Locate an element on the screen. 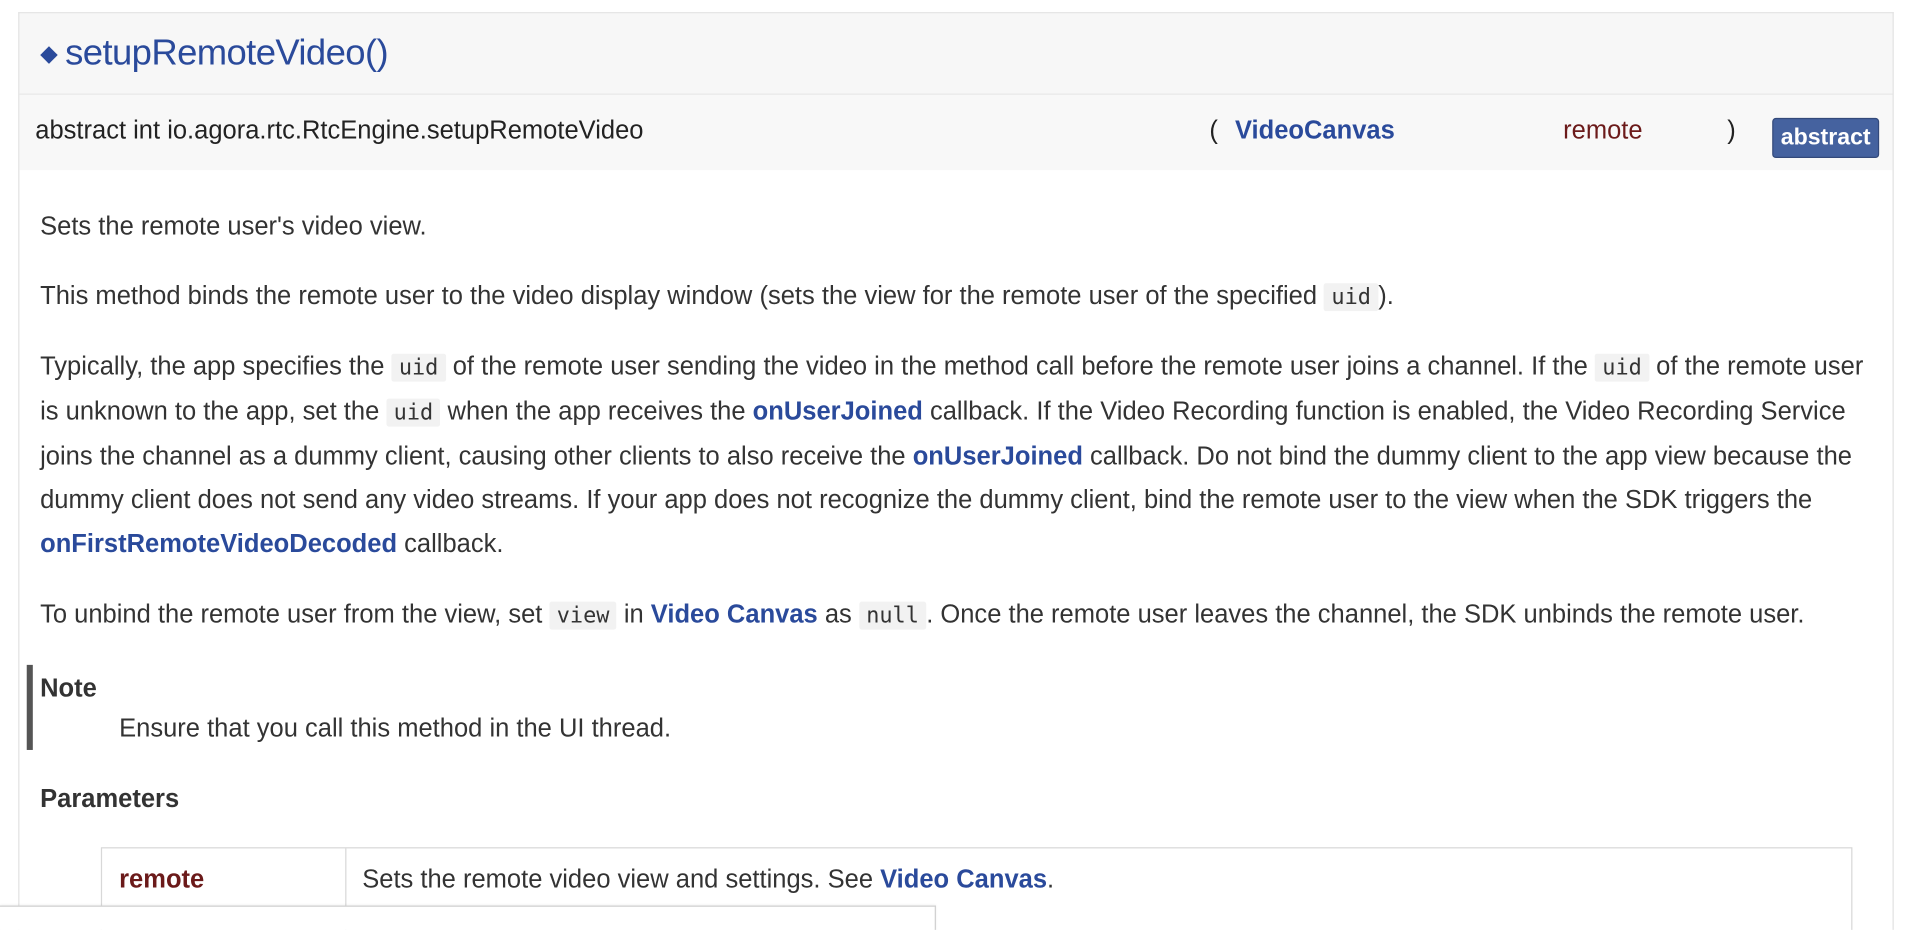 This screenshot has height=930, width=1906. member-title-bar: ◆ setupRemoteVideo() is located at coordinates (956, 54).